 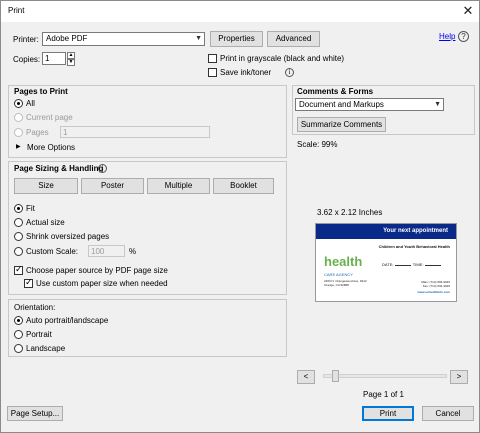 I want to click on printer-select: Adobe PDF ▼, so click(x=123, y=39).